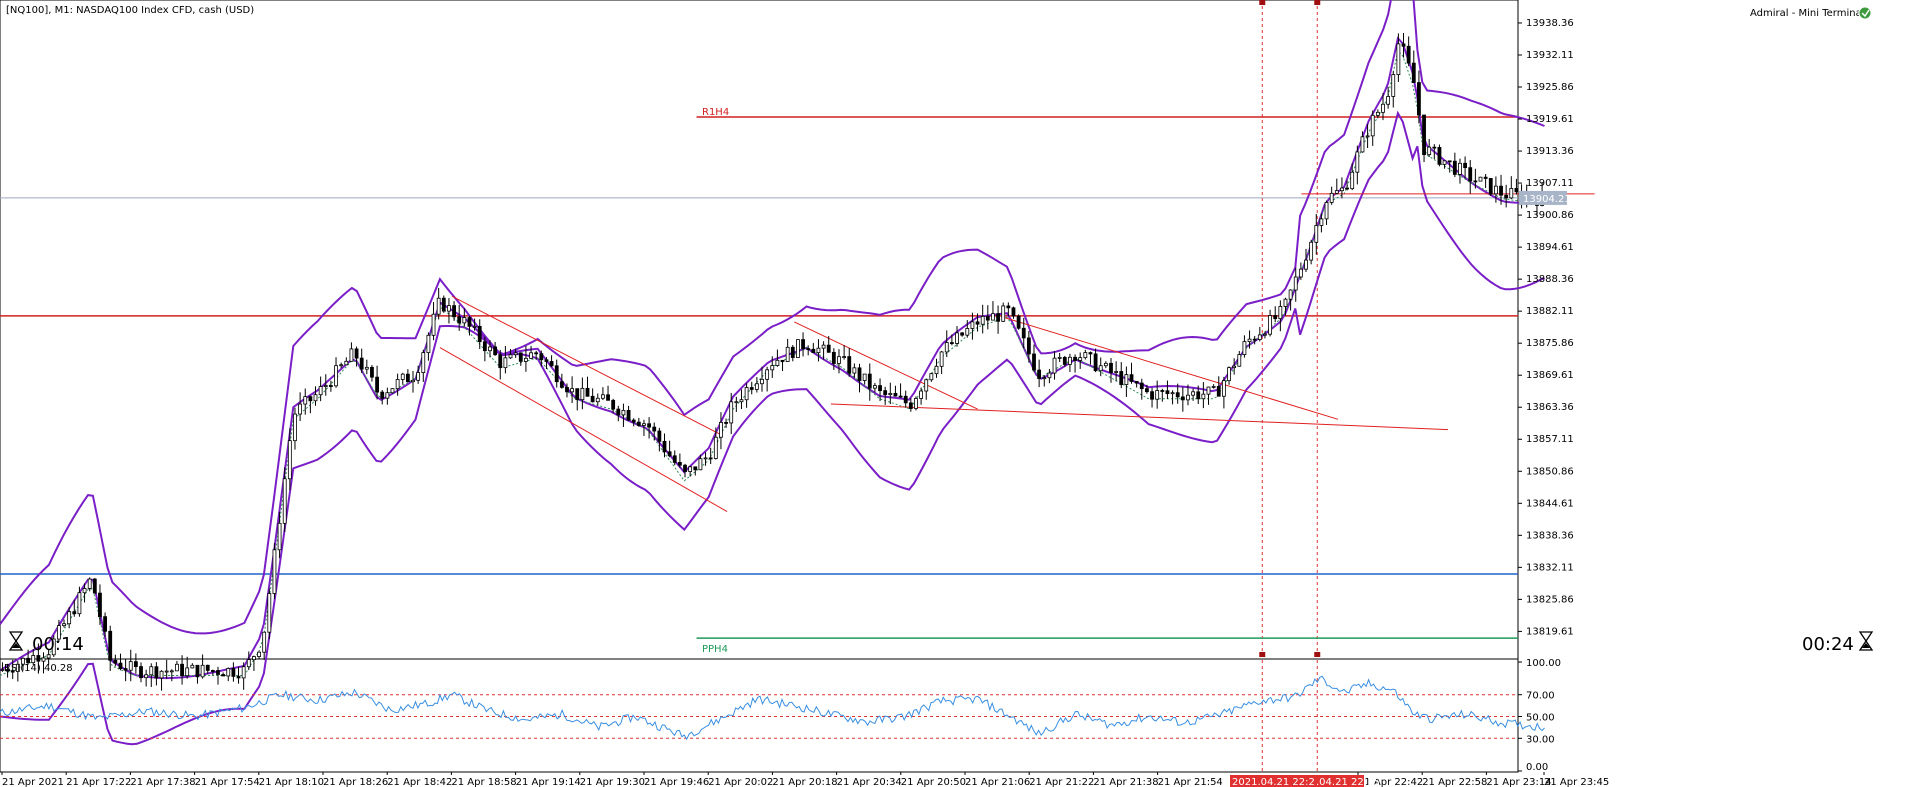  What do you see at coordinates (419, 782) in the screenshot?
I see `time-tick-label: 21 Apr 18:42` at bounding box center [419, 782].